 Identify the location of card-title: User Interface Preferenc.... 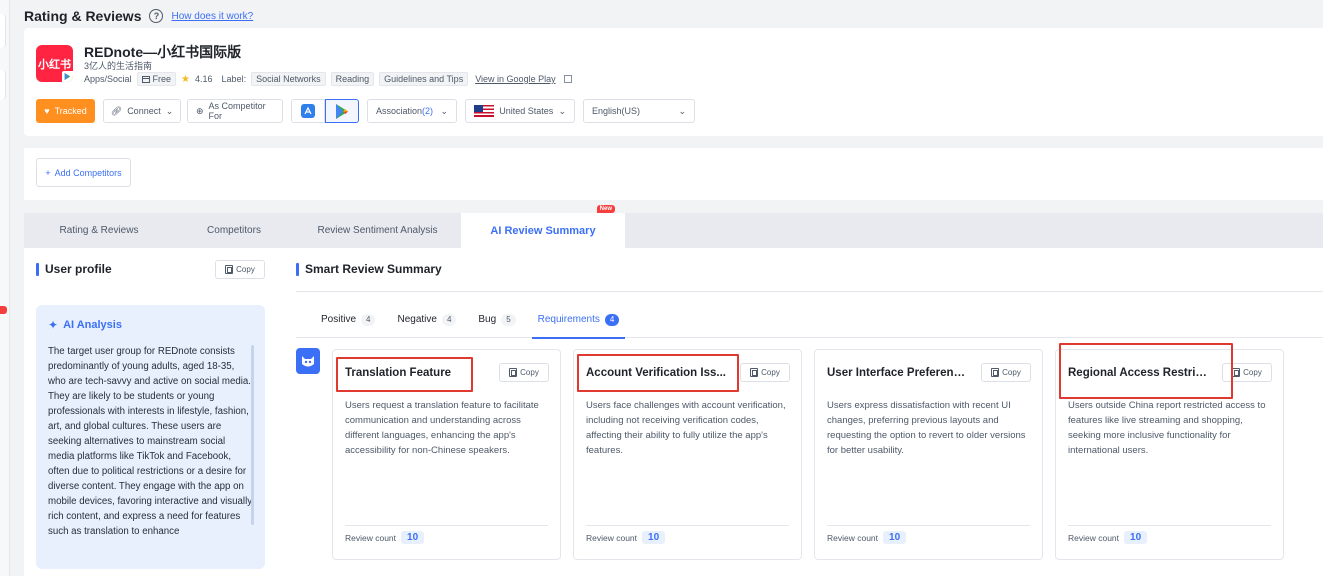
(897, 373).